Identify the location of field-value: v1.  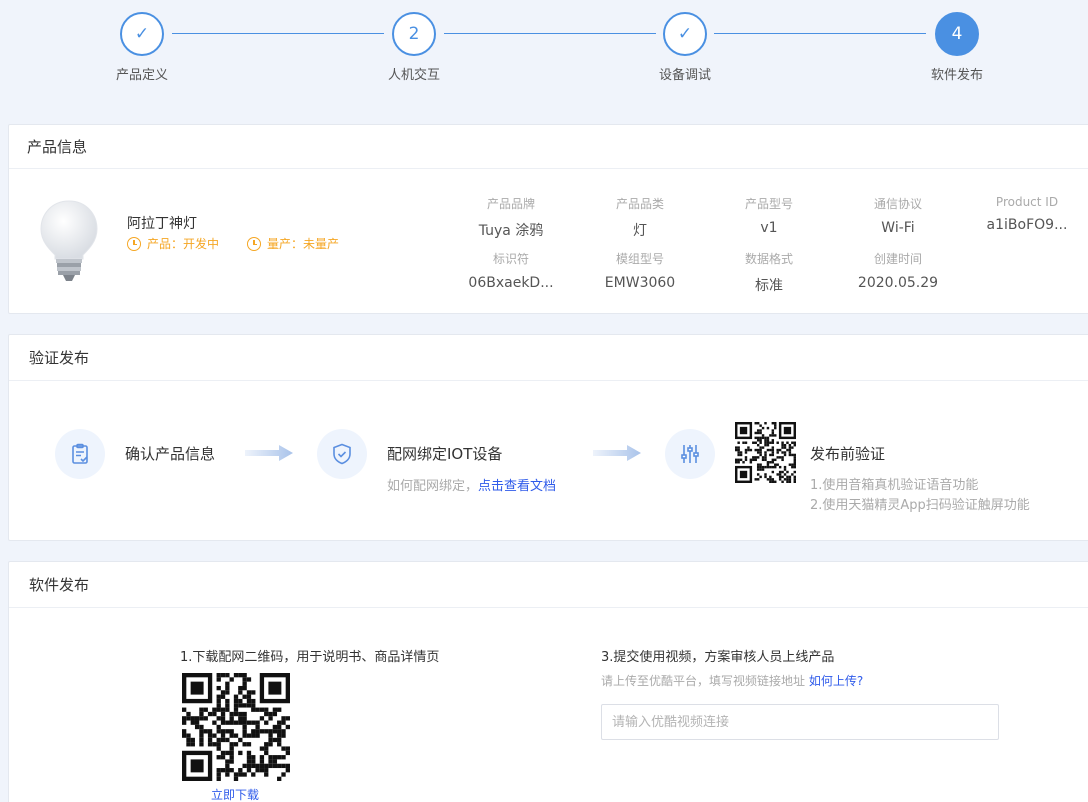
(769, 228).